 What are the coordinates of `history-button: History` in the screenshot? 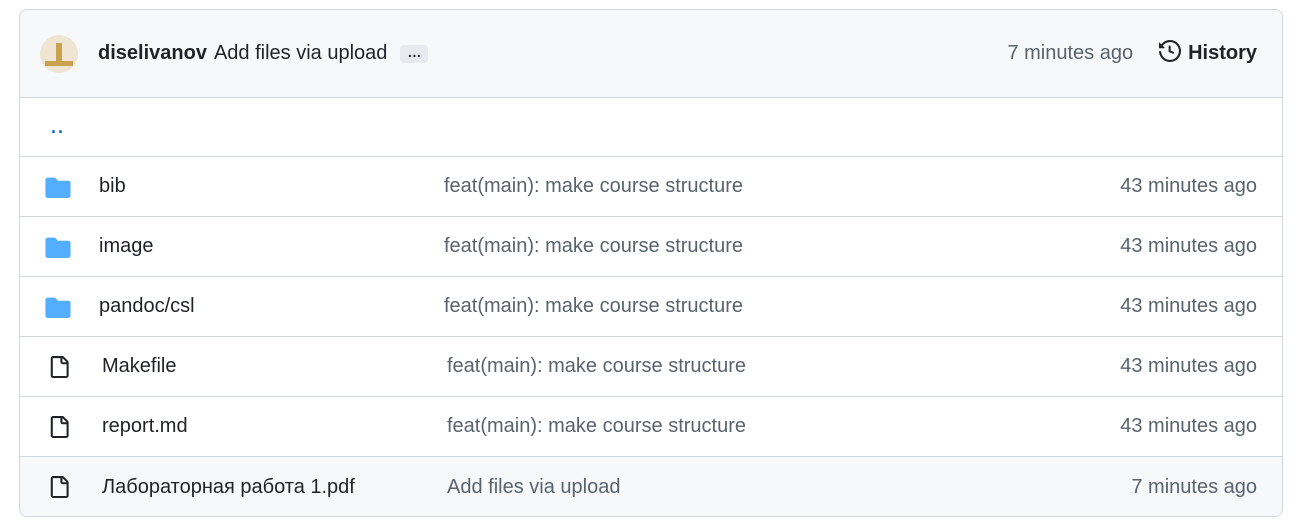 It's located at (1208, 53).